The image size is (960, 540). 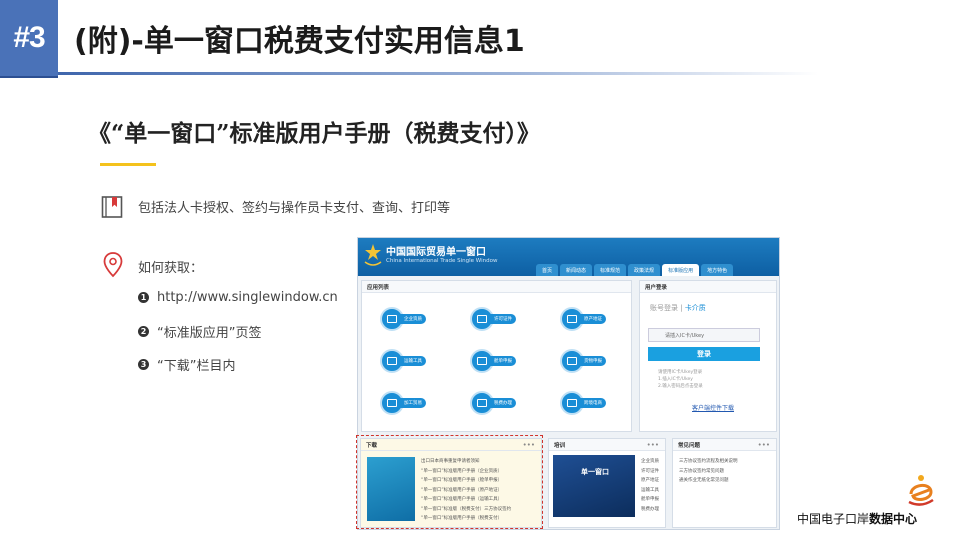 What do you see at coordinates (442, 261) in the screenshot?
I see `site-subtitle: China International Trade Single Window` at bounding box center [442, 261].